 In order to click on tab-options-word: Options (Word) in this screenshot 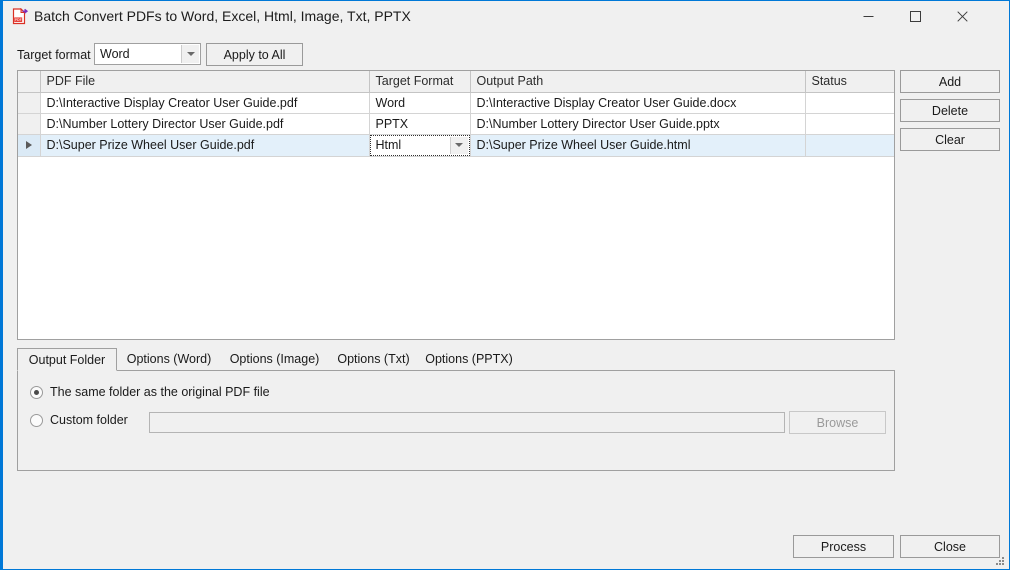, I will do `click(169, 359)`.